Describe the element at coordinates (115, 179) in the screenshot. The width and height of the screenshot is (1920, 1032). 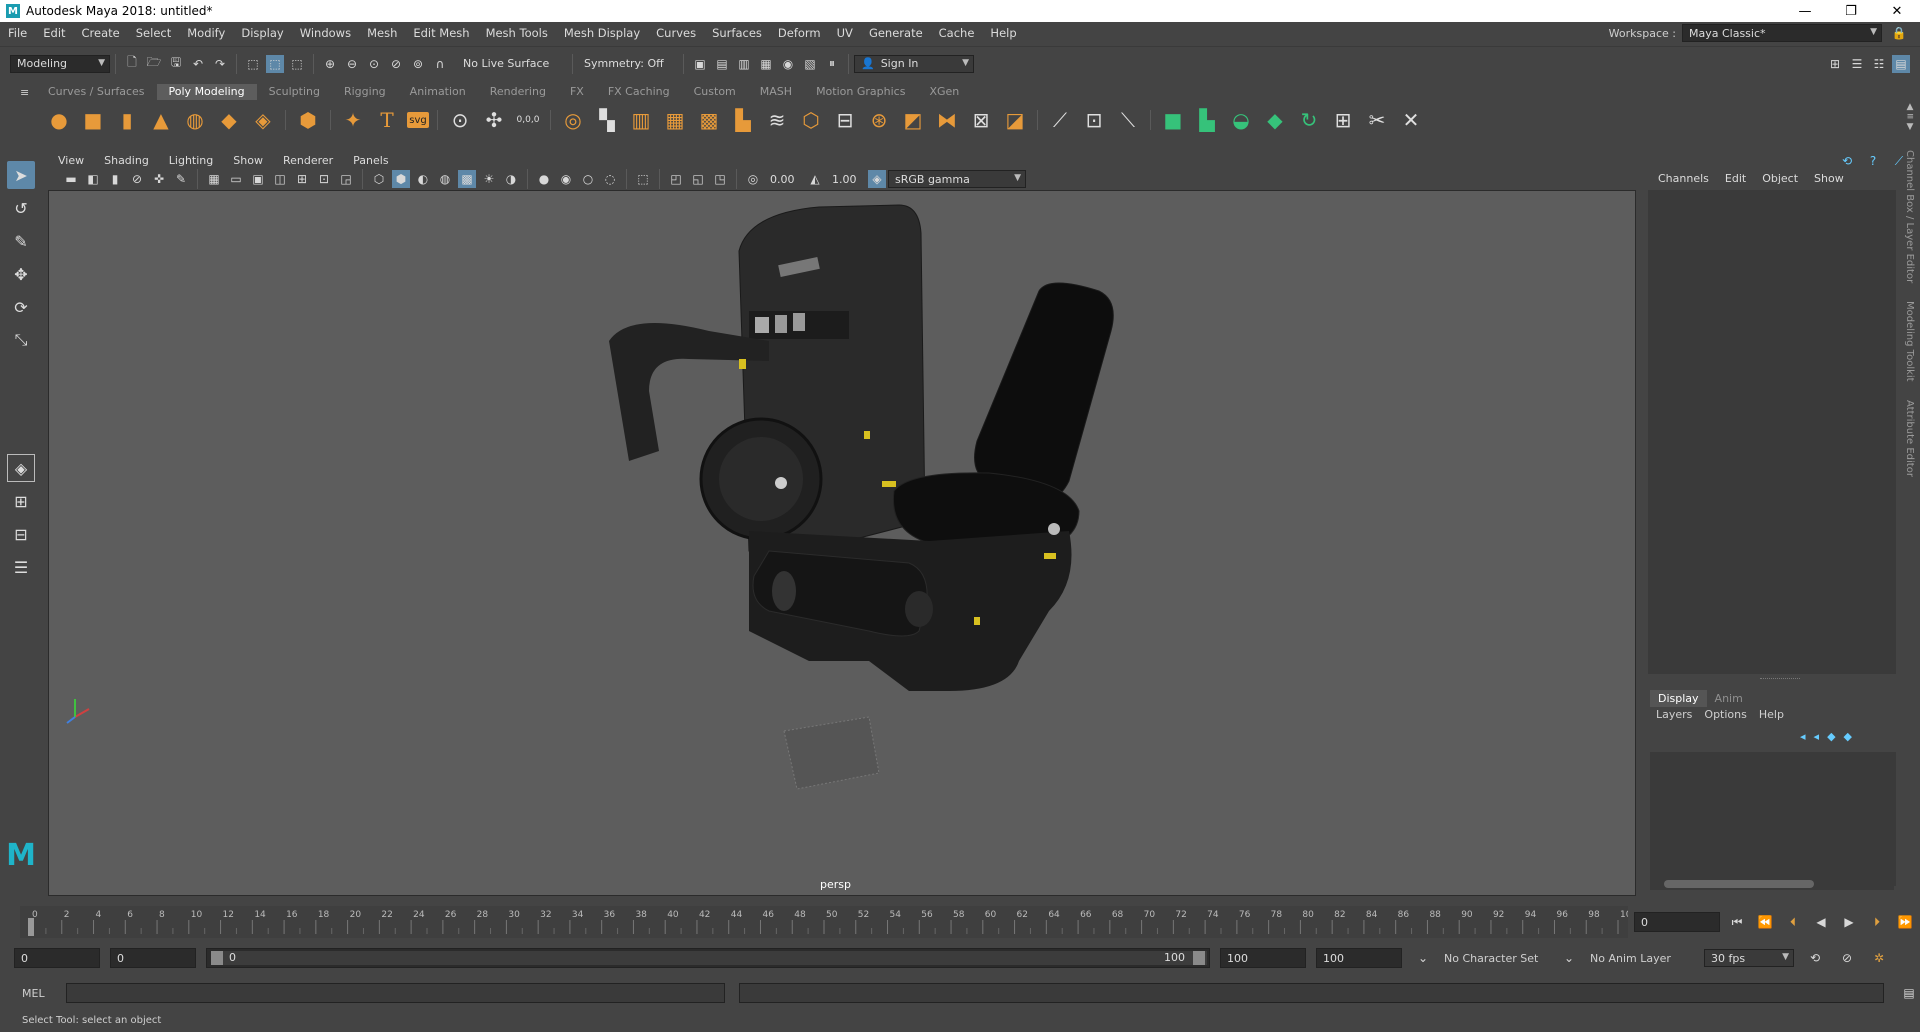
I see `bookmark-icon: ▮` at that location.